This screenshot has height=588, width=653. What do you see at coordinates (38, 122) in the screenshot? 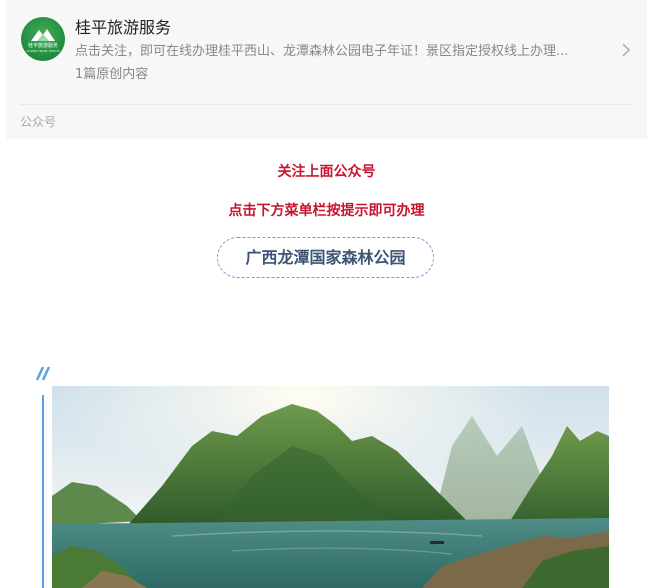
I see `card-footer-label: 公众号` at bounding box center [38, 122].